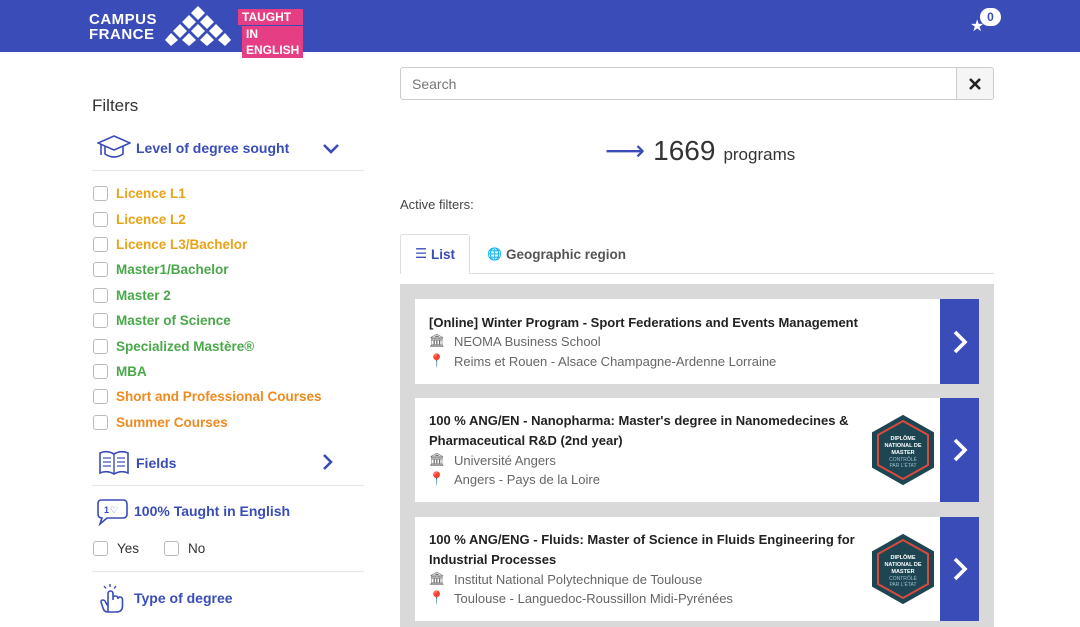  I want to click on search-input, so click(678, 83).